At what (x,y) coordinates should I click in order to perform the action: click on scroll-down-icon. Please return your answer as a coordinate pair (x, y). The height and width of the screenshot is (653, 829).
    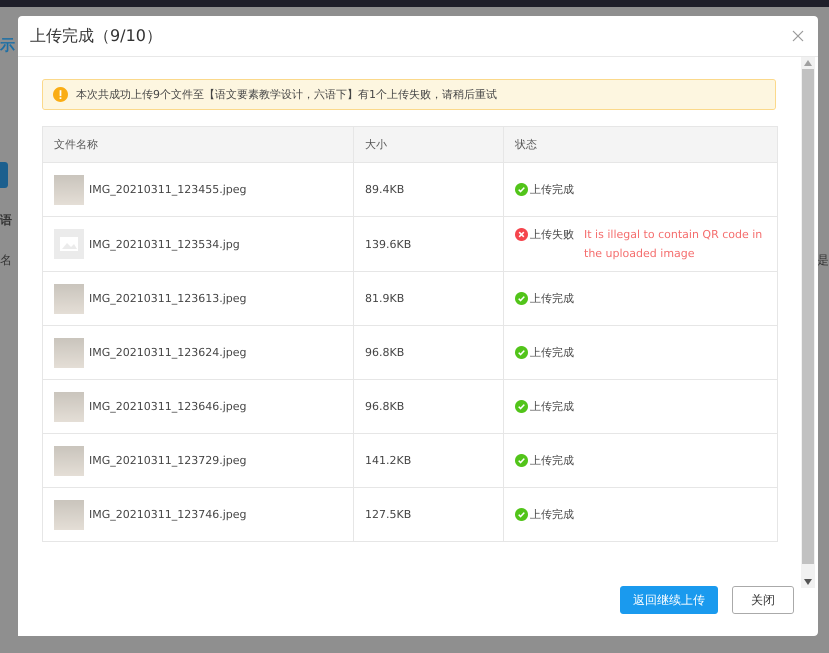
    Looking at the image, I should click on (808, 582).